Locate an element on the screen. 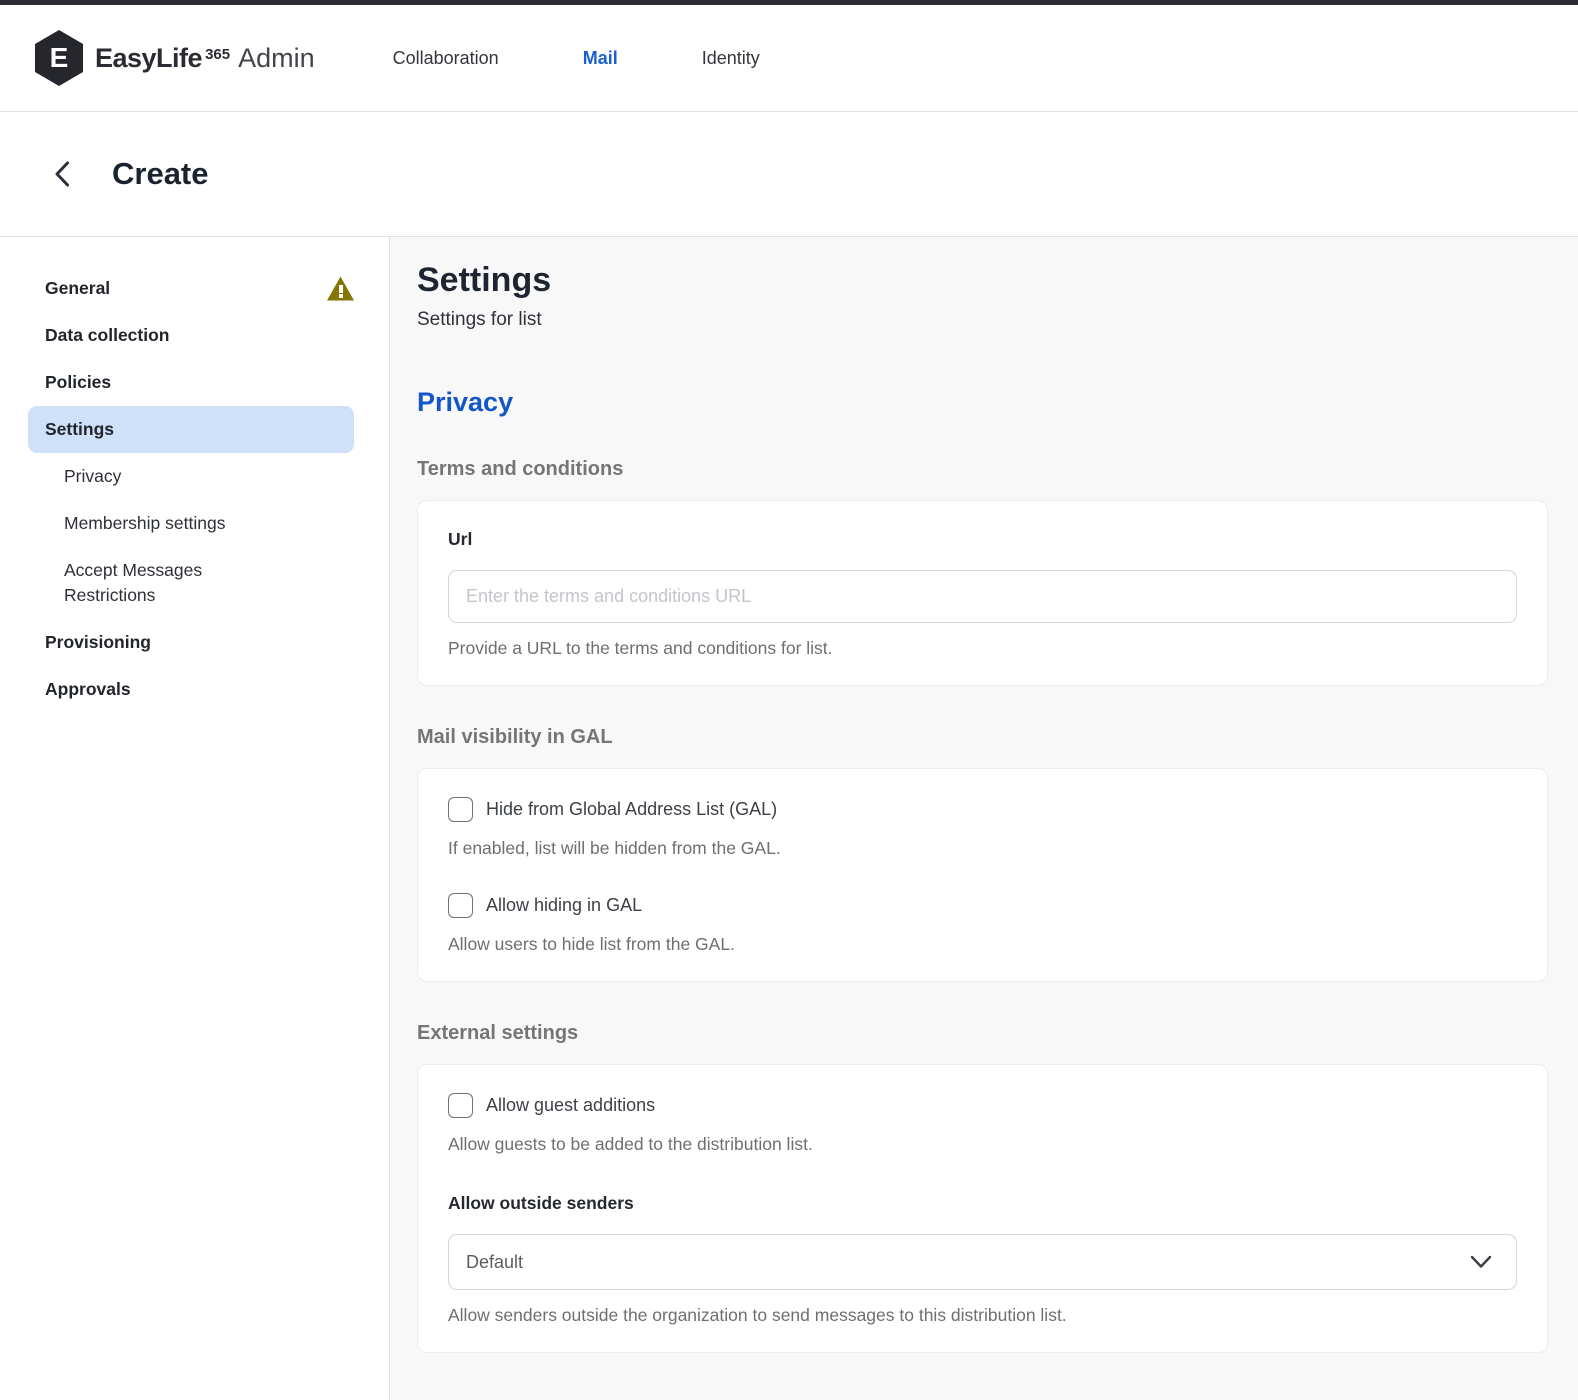 The width and height of the screenshot is (1578, 1400). page-title: Create is located at coordinates (160, 173).